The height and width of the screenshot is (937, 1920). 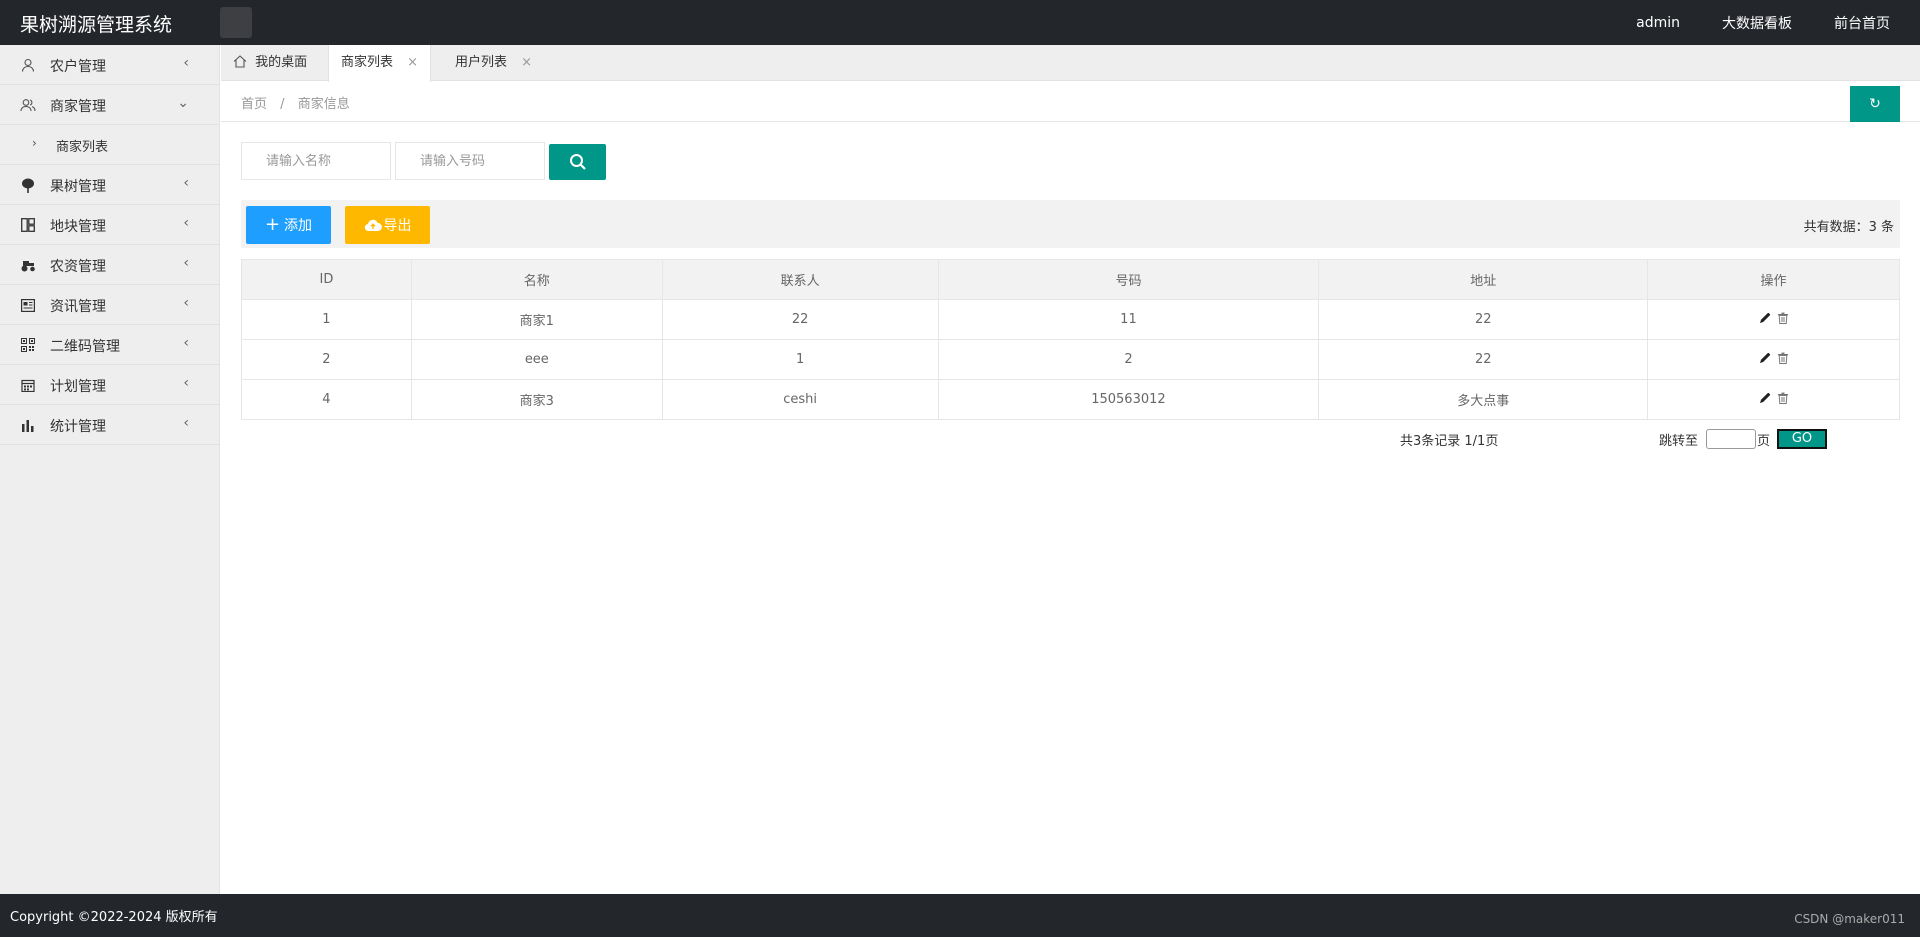 What do you see at coordinates (295, 102) in the screenshot?
I see `breadcrumb: 首页 / 商家信息` at bounding box center [295, 102].